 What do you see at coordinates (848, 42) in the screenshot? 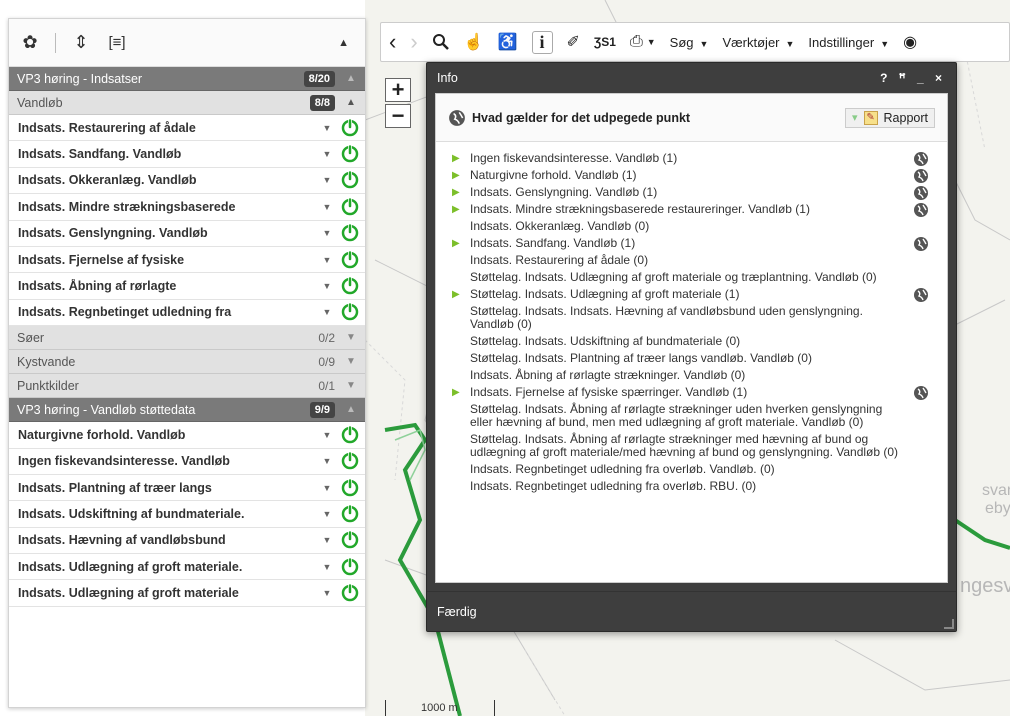
I see `menu-settings: Indstillinger ▼` at bounding box center [848, 42].